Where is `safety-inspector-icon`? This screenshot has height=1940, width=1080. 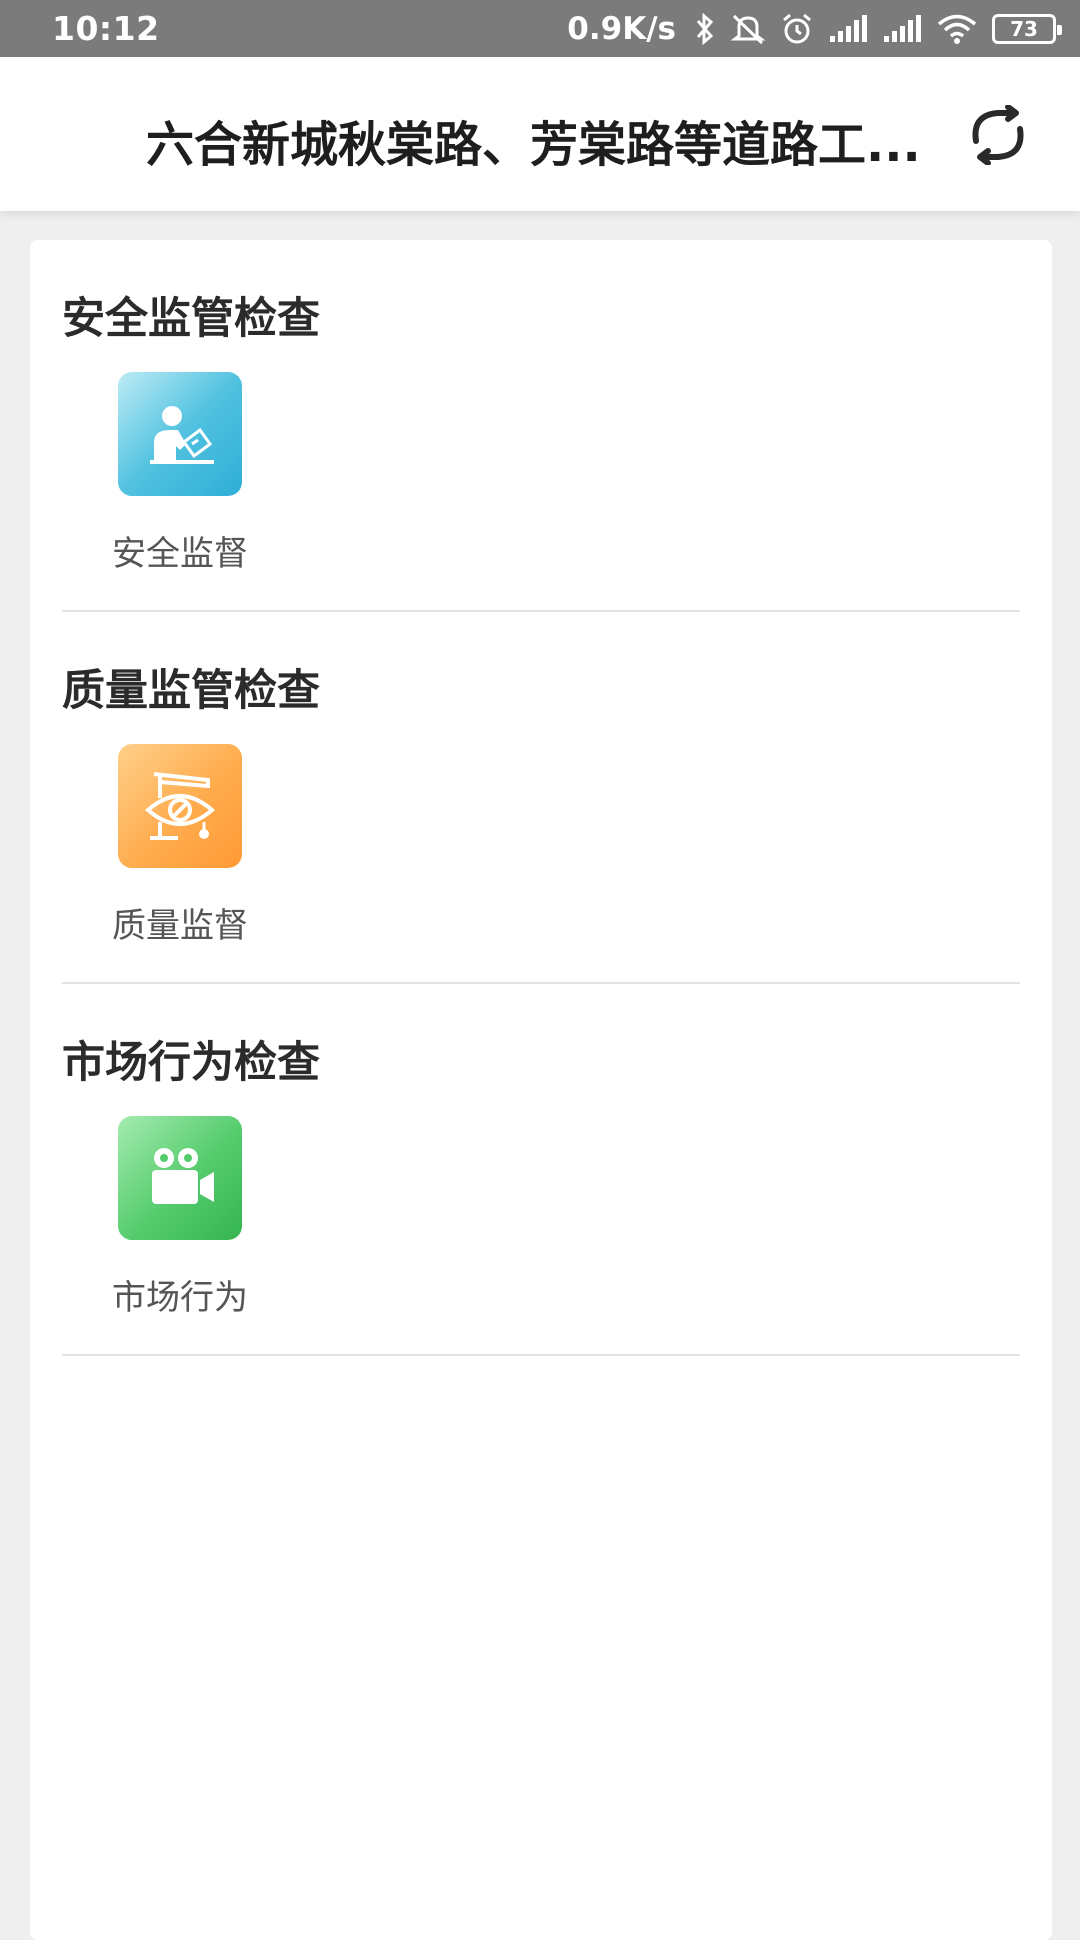
safety-inspector-icon is located at coordinates (180, 434).